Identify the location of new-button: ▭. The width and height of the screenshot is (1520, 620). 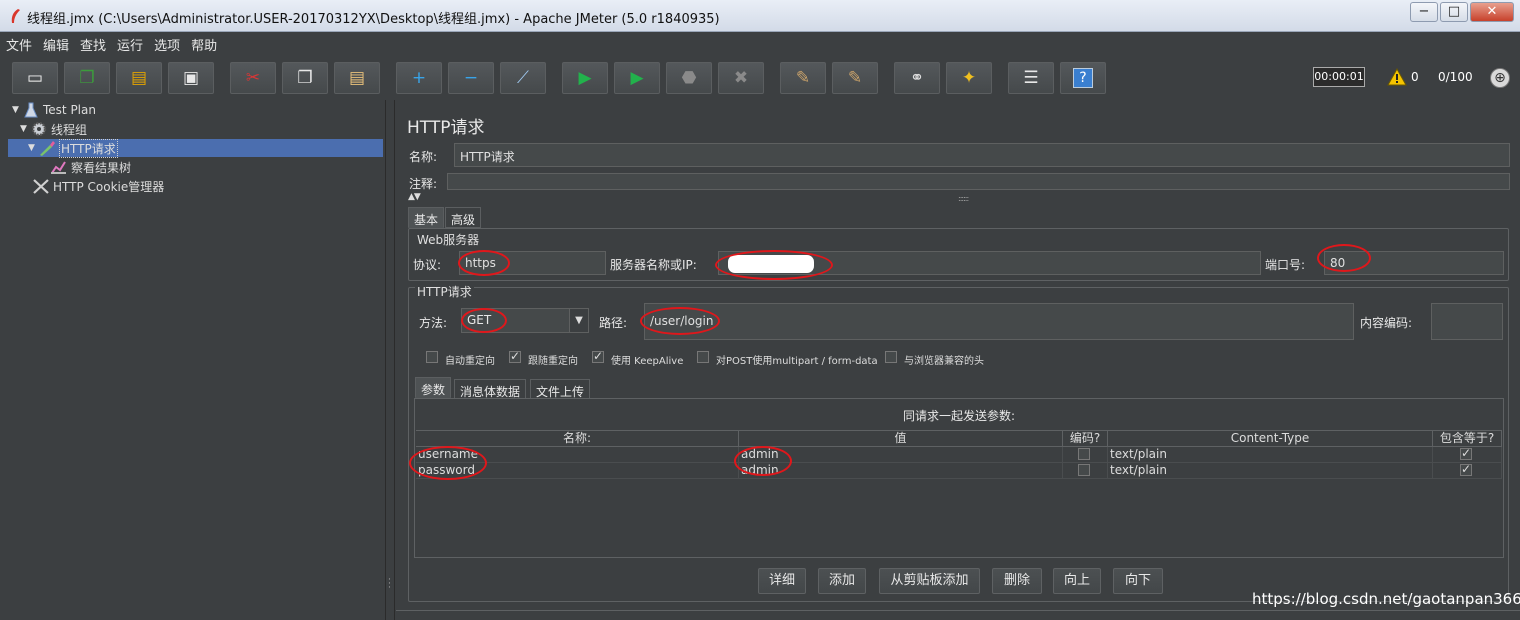
(35, 78).